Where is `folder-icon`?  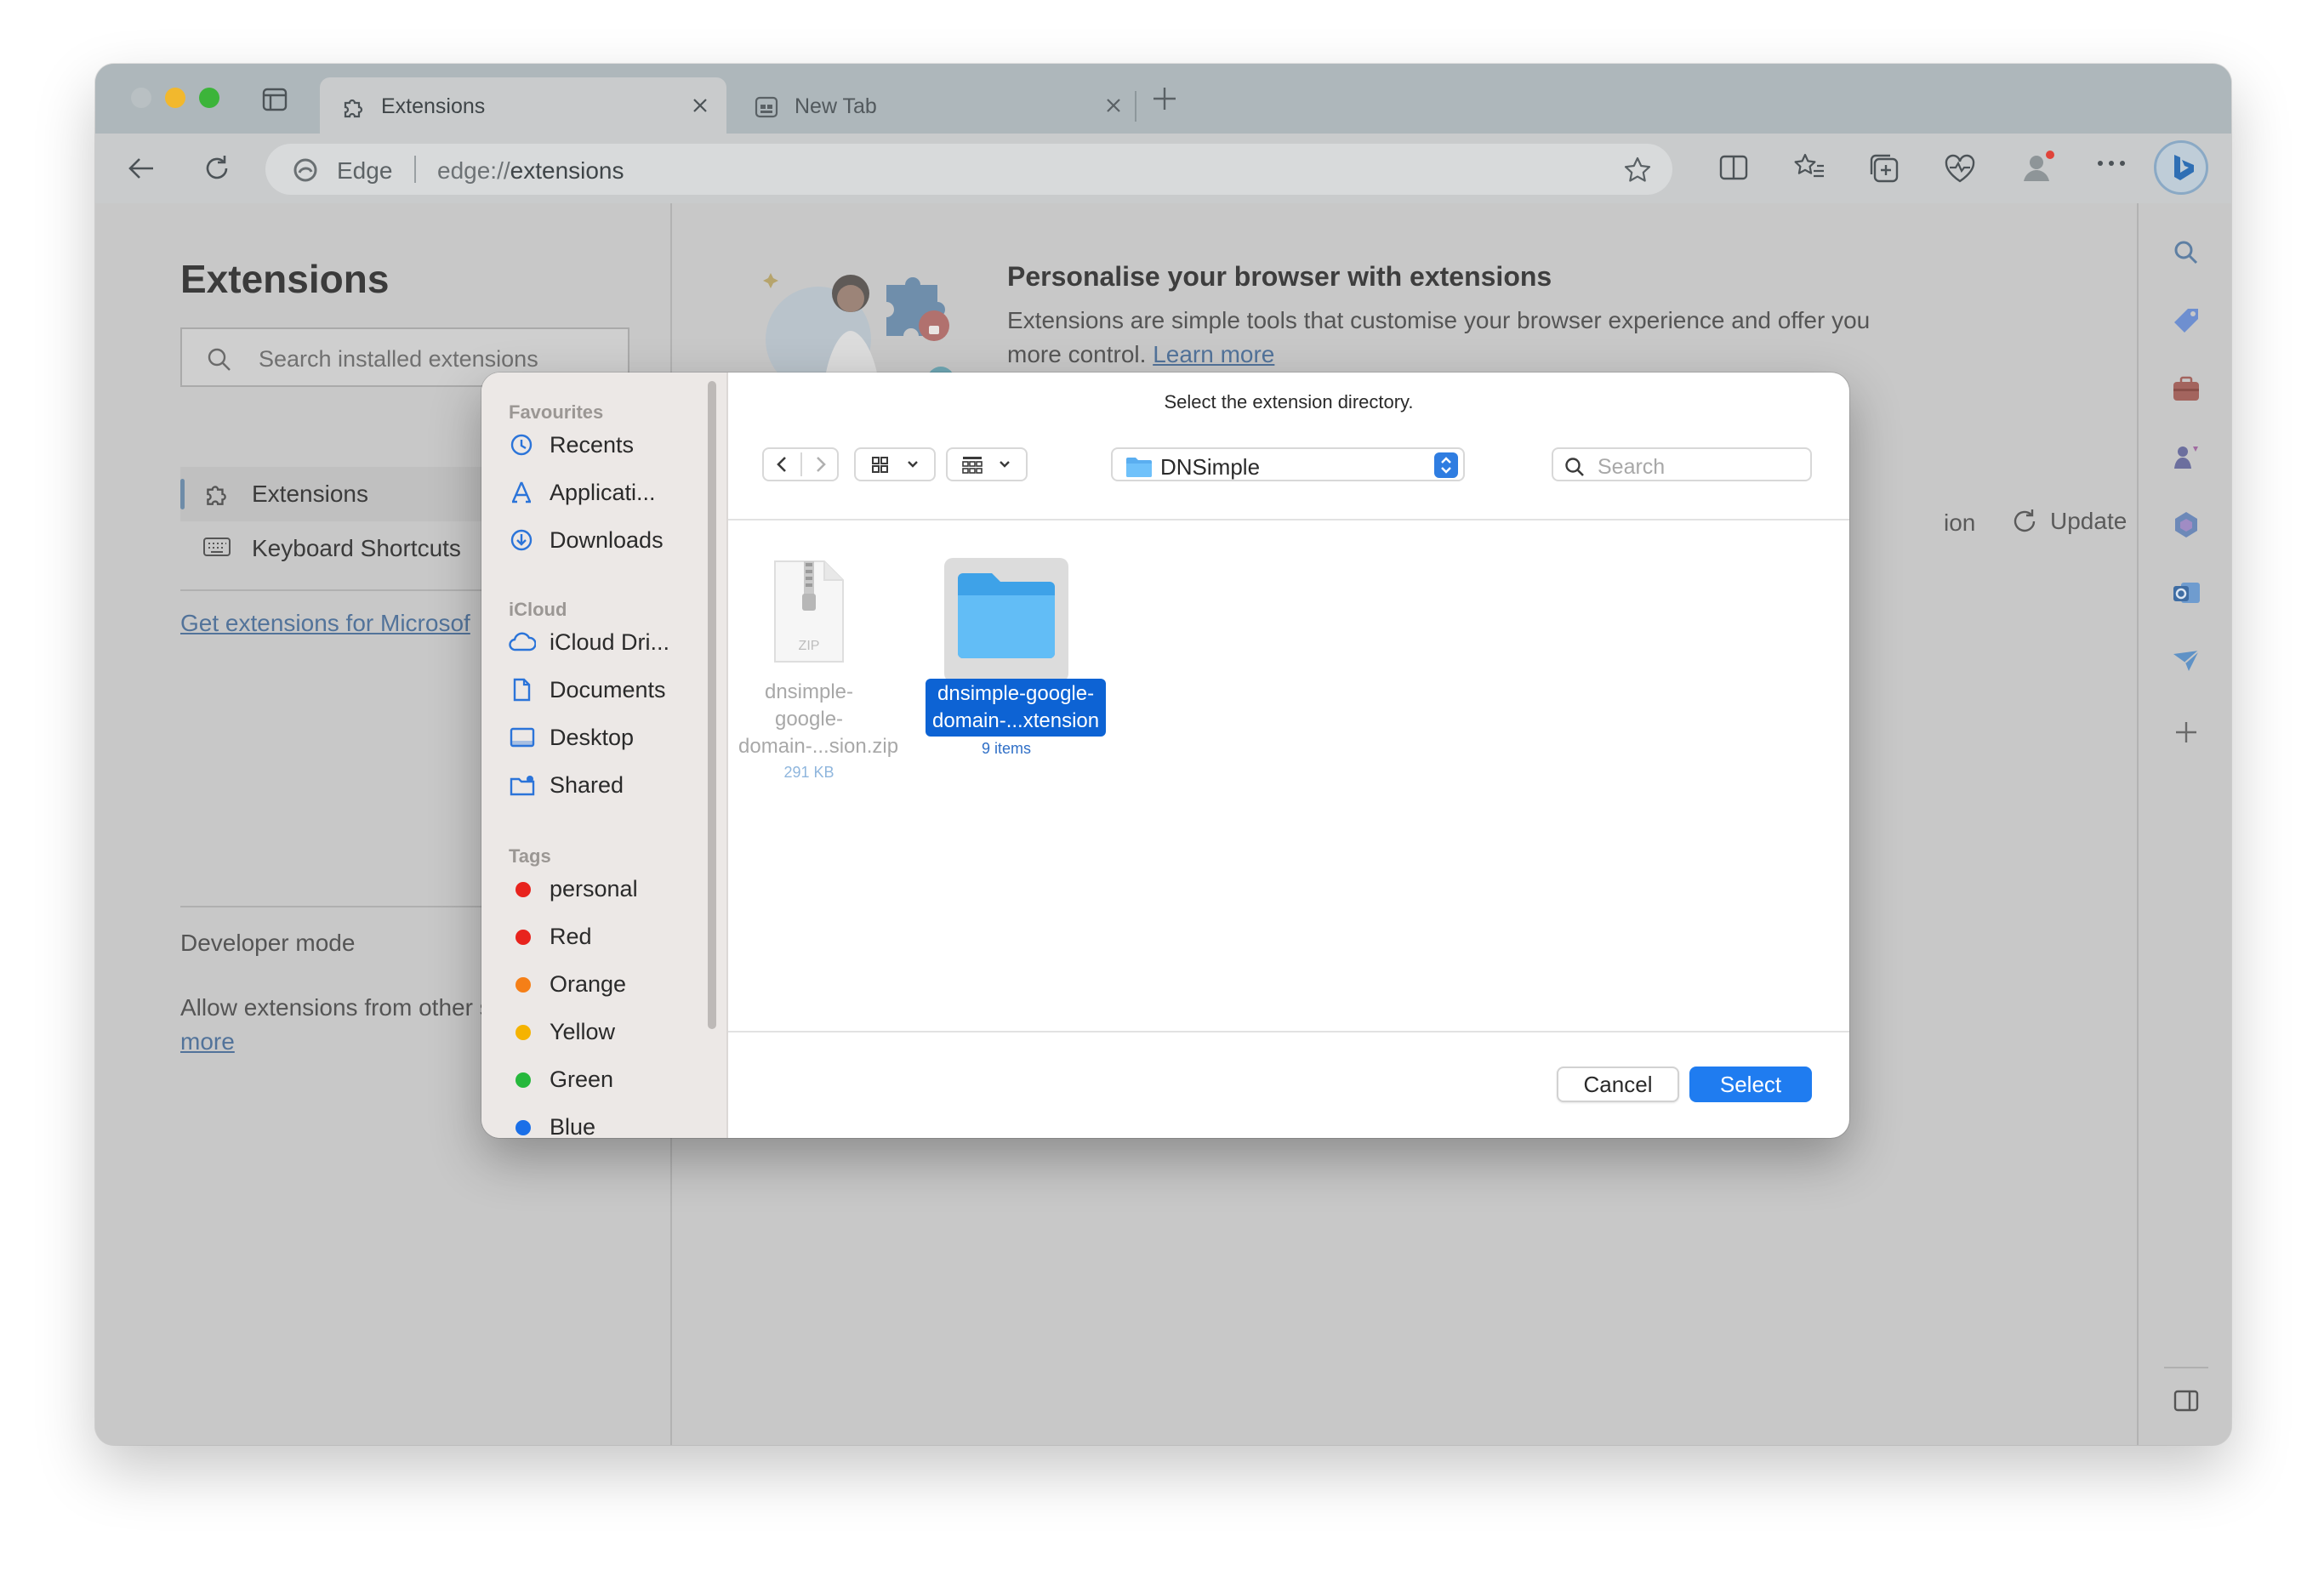 folder-icon is located at coordinates (1139, 467).